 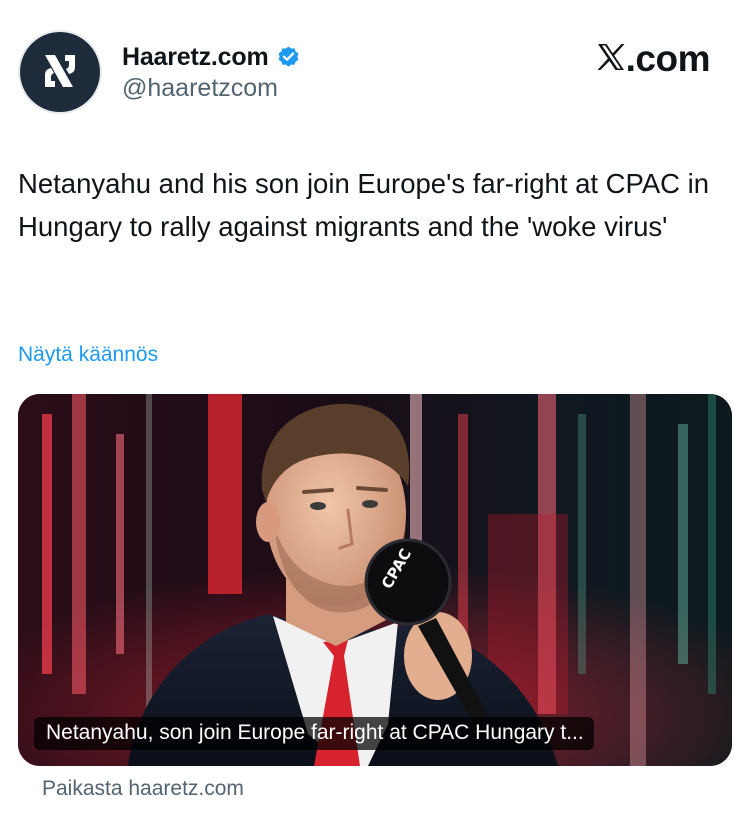 I want to click on avatar, so click(x=60, y=72).